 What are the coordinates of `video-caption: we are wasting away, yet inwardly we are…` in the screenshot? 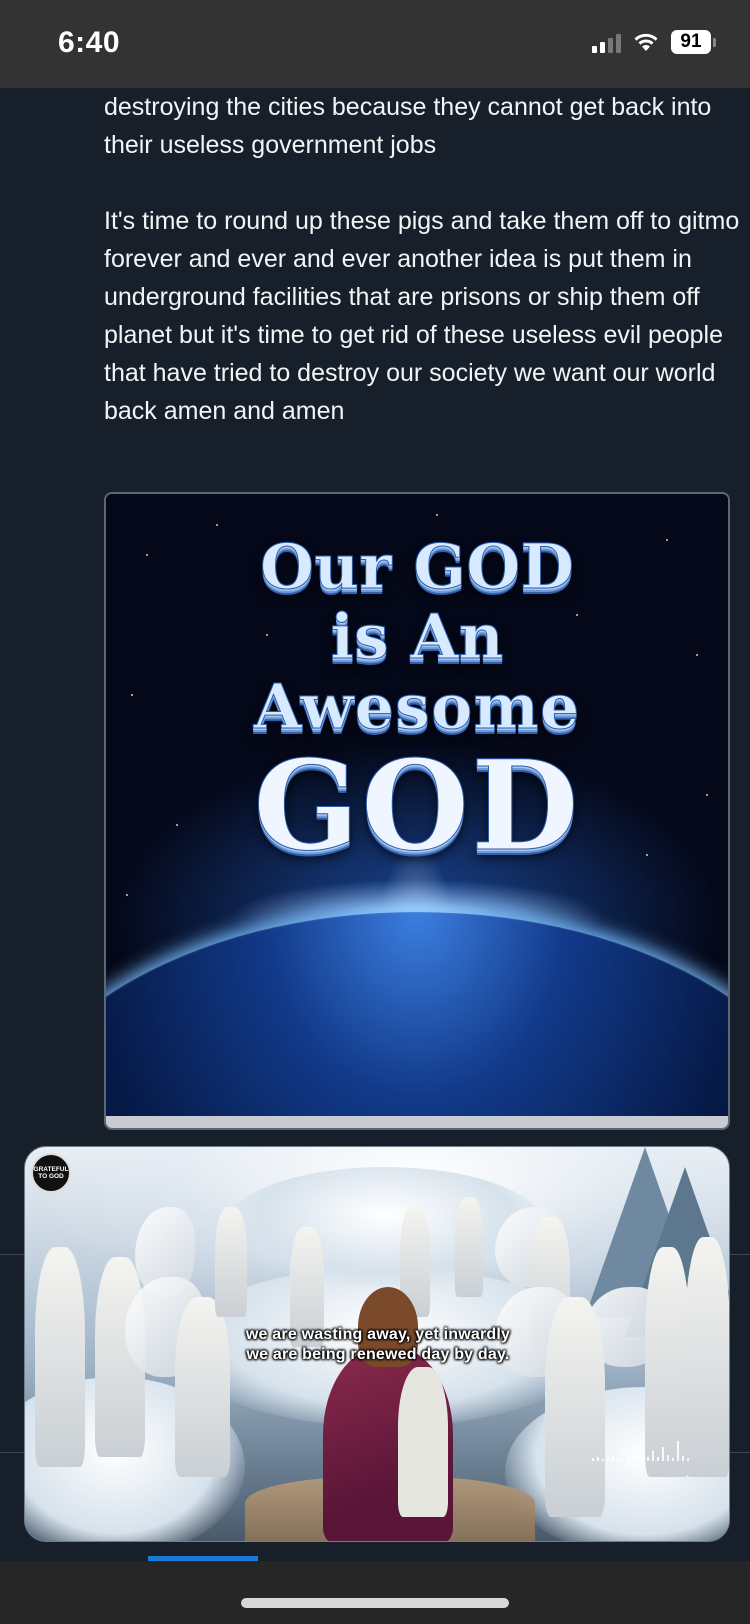 It's located at (377, 1345).